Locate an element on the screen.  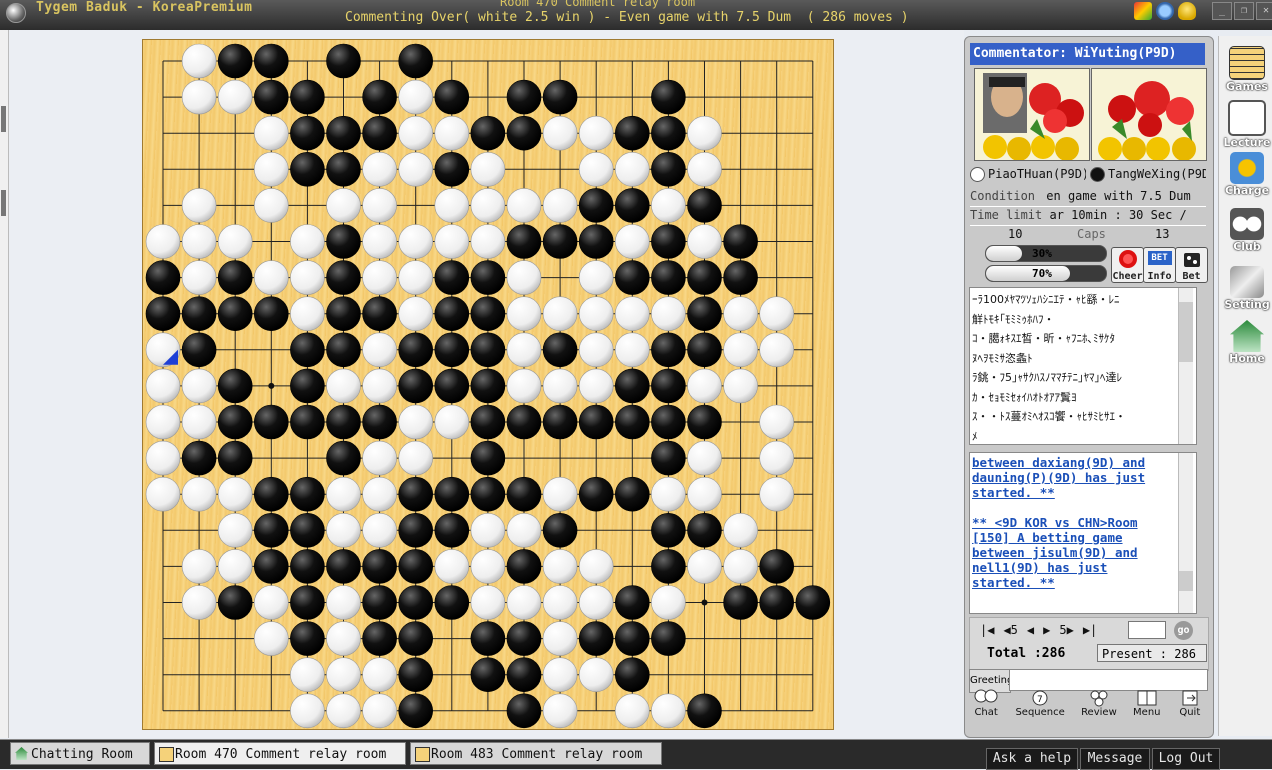
review-icon is located at coordinates (1099, 698).